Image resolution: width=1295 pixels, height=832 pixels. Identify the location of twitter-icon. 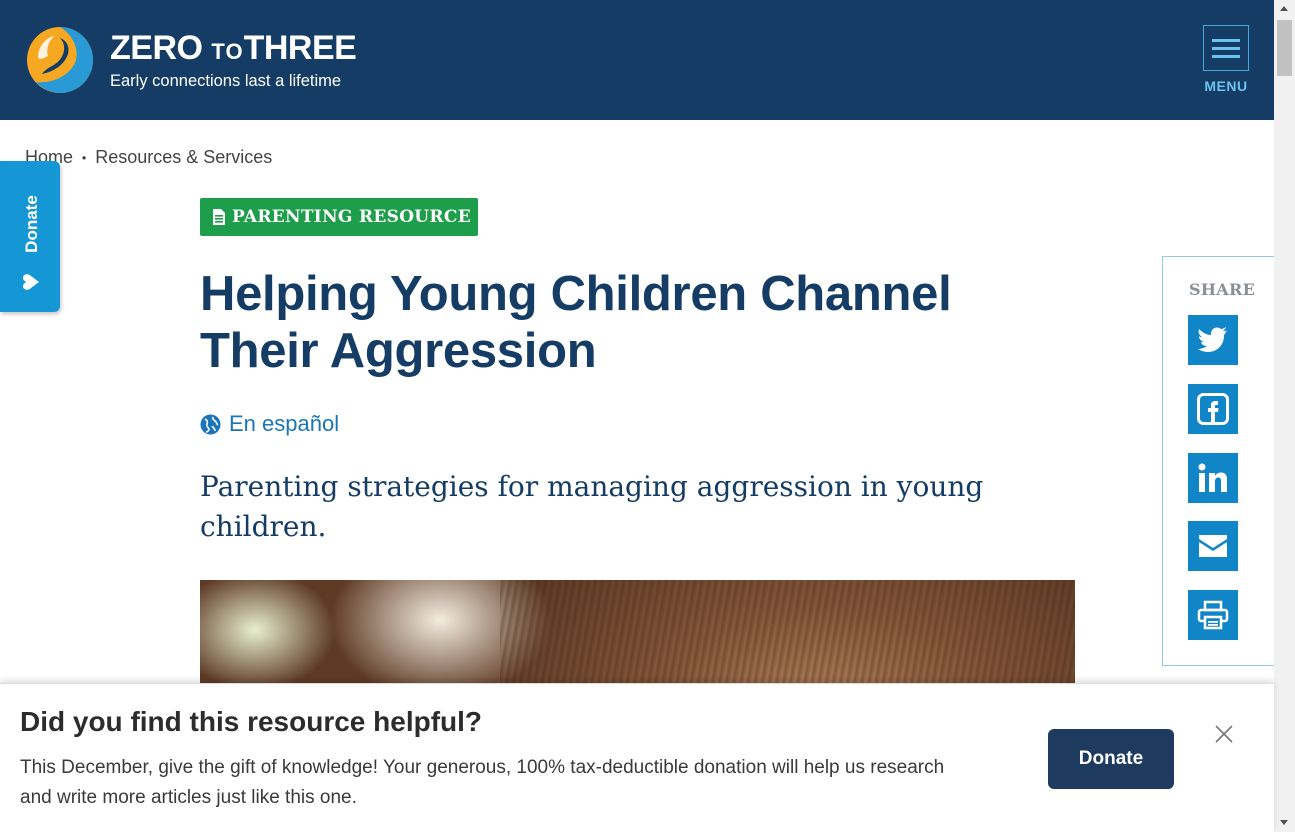
(1212, 339).